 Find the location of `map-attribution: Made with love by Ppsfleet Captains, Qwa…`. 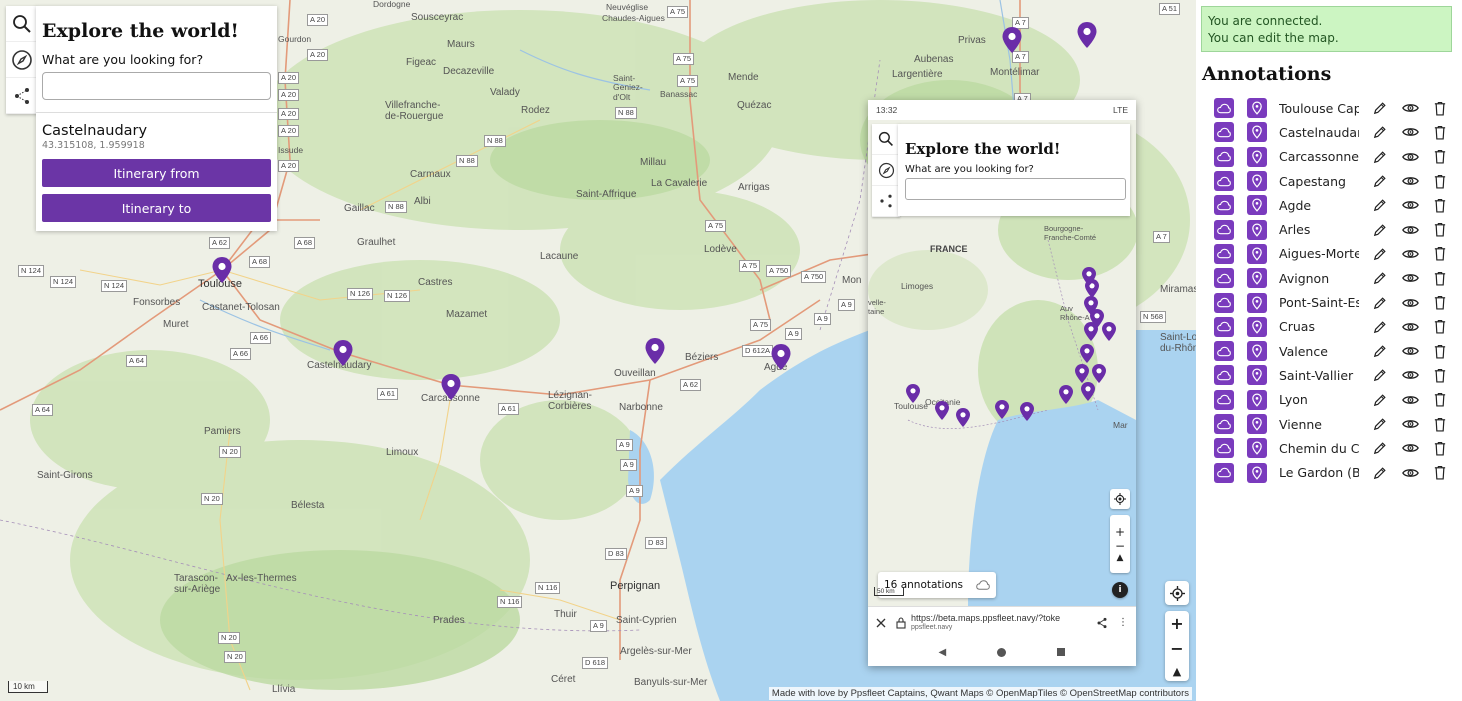

map-attribution: Made with love by Ppsfleet Captains, Qwa… is located at coordinates (980, 693).